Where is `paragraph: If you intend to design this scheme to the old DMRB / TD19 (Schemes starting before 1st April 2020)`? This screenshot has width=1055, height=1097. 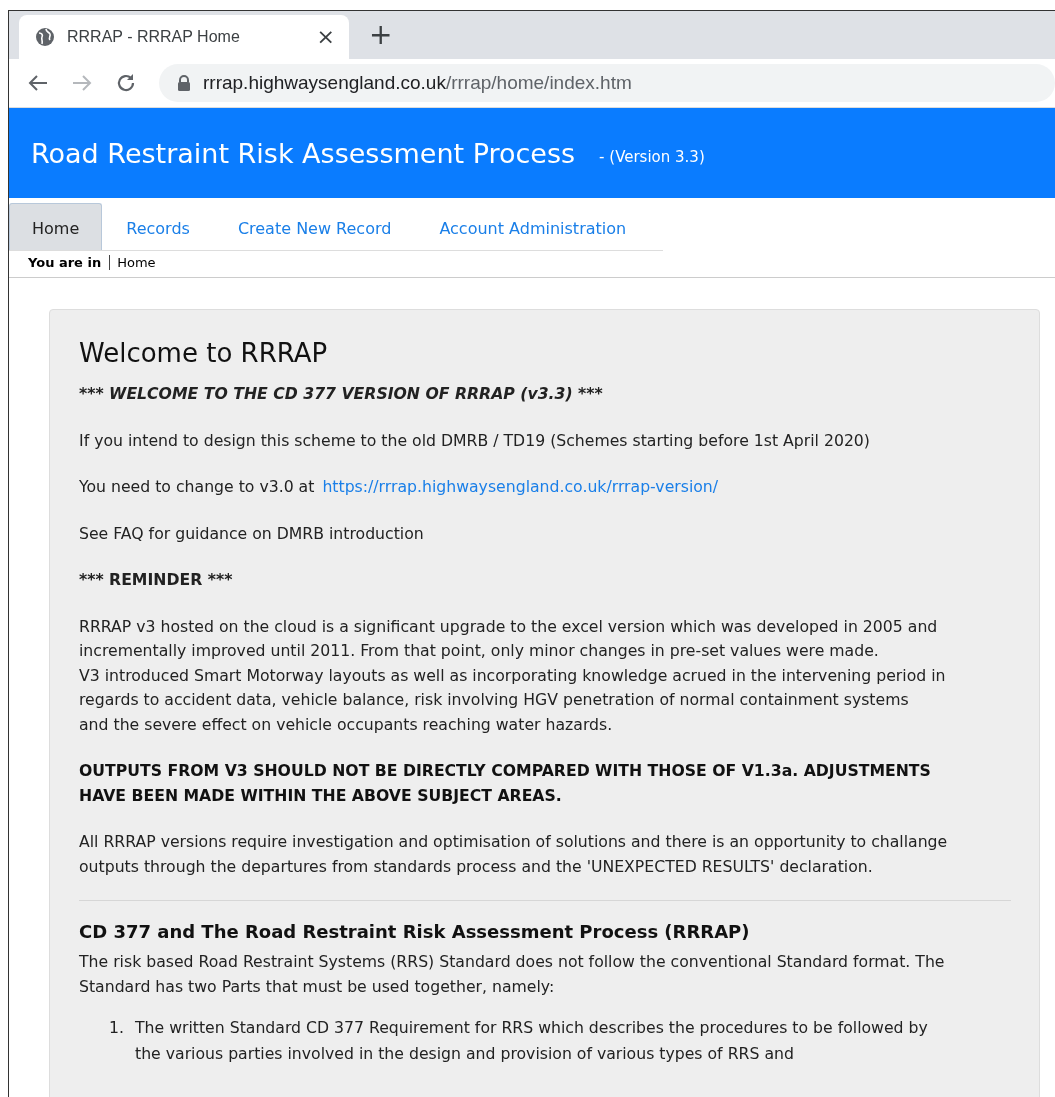 paragraph: If you intend to design this scheme to the old DMRB / TD19 (Schemes starting before 1st April 2020) is located at coordinates (475, 440).